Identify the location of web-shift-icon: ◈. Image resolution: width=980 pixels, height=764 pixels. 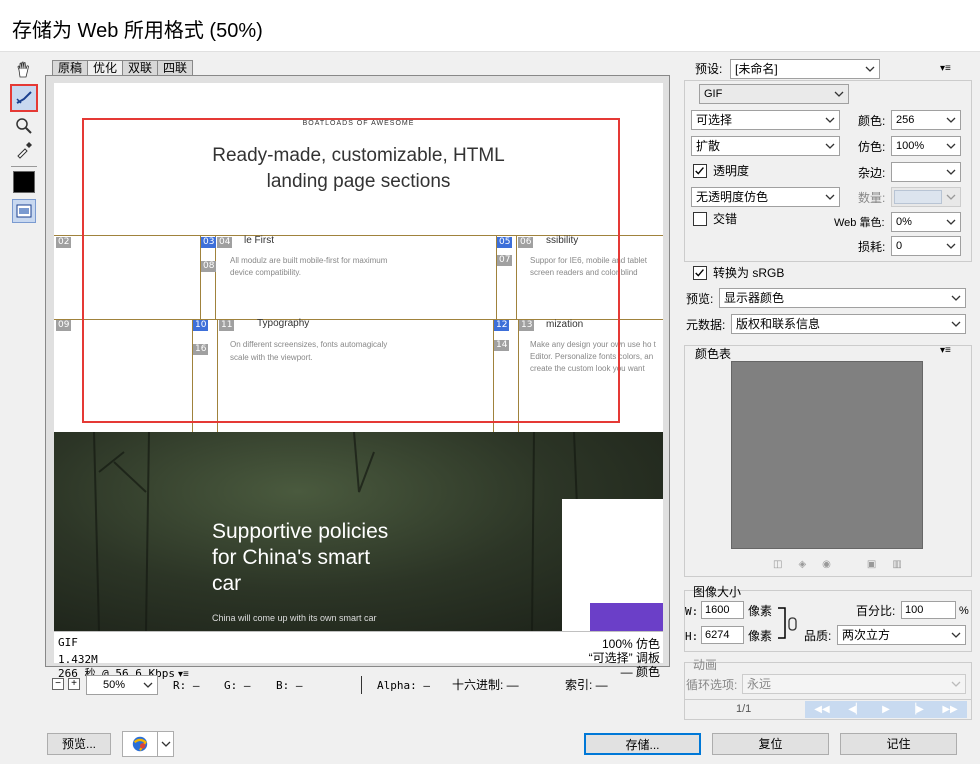
(802, 564).